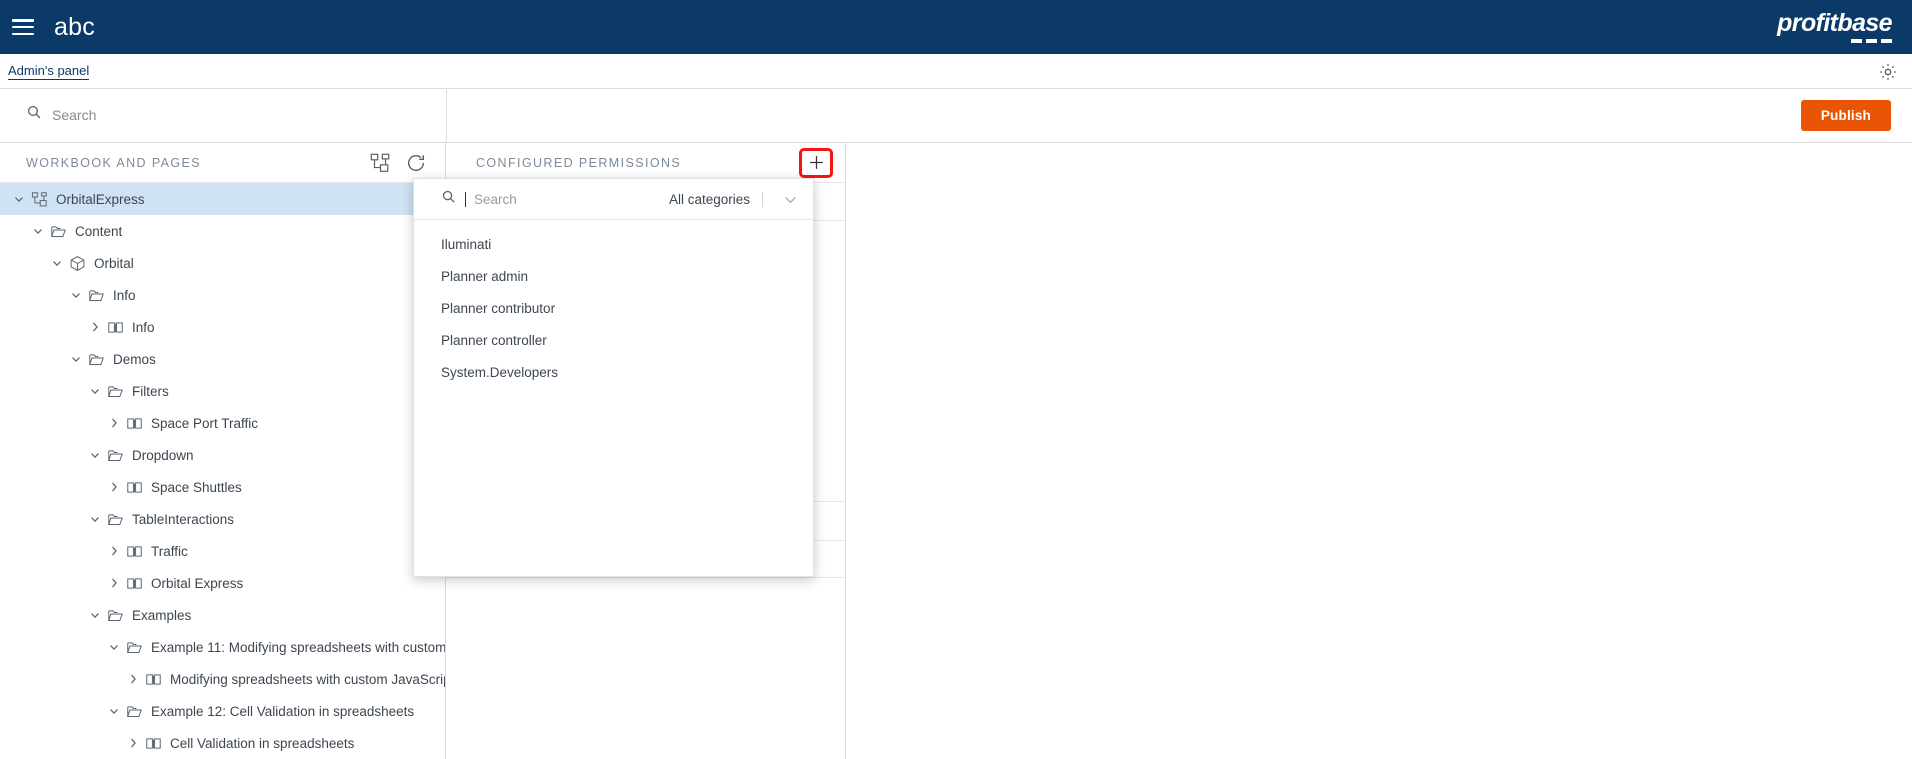  I want to click on brand-wordmark: profitbase, so click(1834, 23).